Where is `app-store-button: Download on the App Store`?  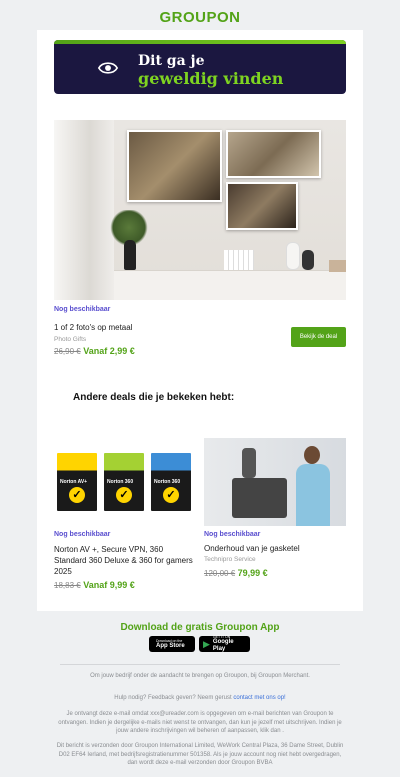
app-store-button: Download on the App Store is located at coordinates (172, 644).